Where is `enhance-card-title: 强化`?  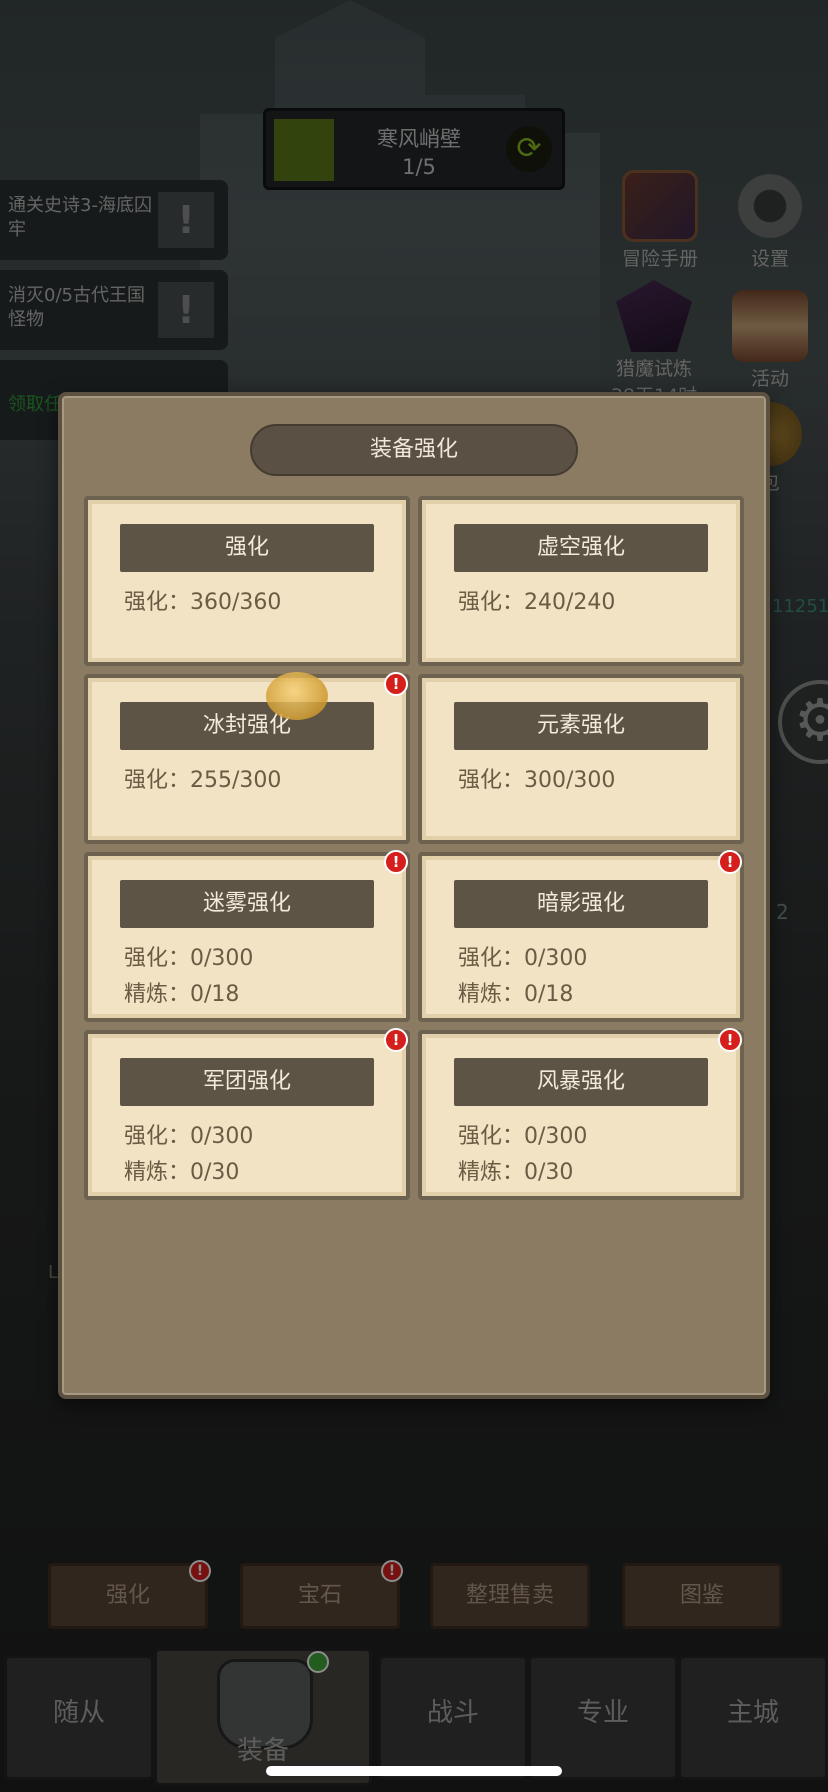 enhance-card-title: 强化 is located at coordinates (247, 548).